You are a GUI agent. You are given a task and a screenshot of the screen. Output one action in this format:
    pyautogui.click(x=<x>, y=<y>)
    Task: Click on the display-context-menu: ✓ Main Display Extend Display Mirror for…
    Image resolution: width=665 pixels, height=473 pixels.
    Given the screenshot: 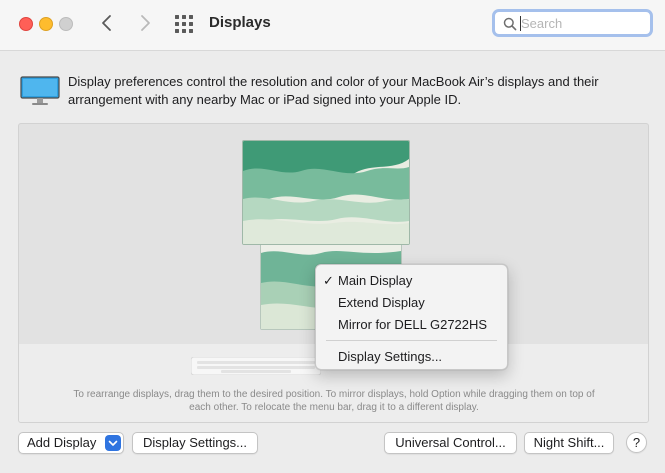 What is the action you would take?
    pyautogui.click(x=411, y=317)
    